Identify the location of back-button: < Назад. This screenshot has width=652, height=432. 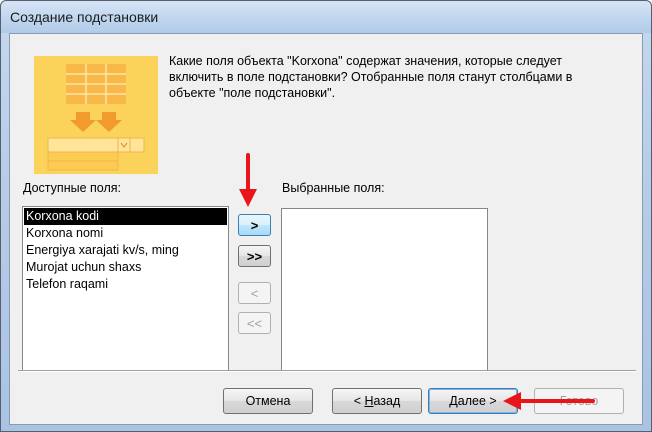
(377, 401).